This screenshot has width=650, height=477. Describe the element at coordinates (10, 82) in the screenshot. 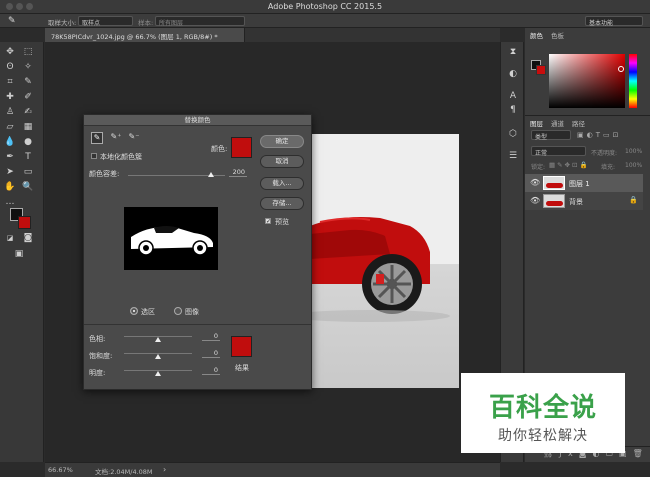

I see `crop-tool-icon: ⌗` at that location.